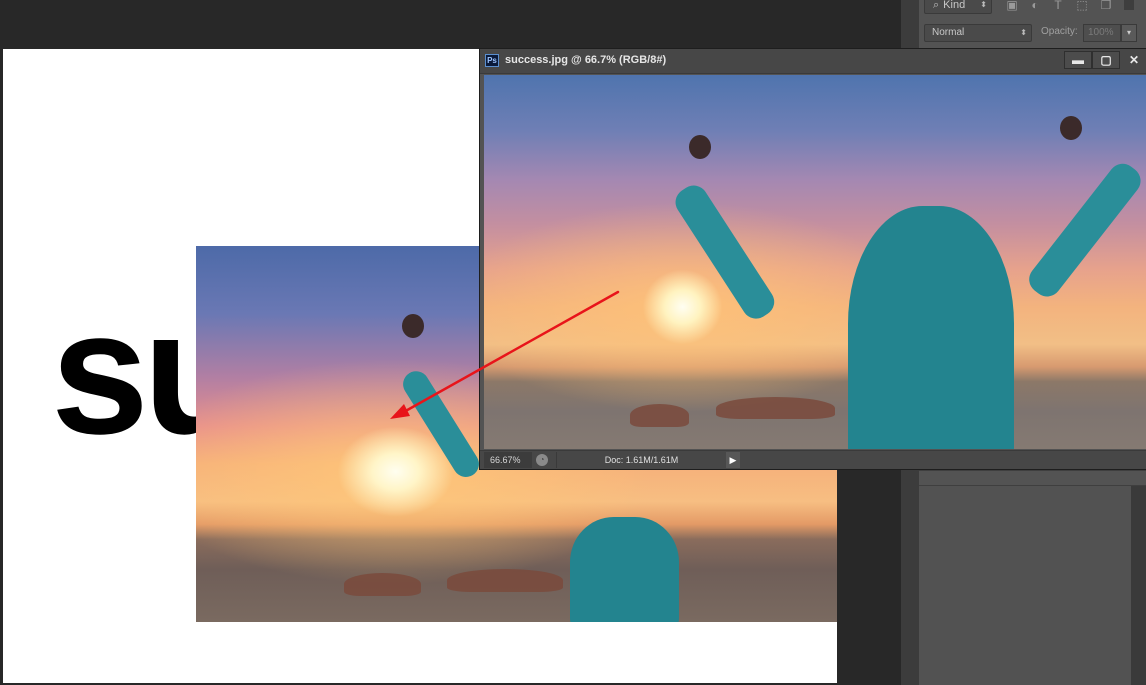 This screenshot has height=685, width=1146. What do you see at coordinates (978, 33) in the screenshot?
I see `blend-mode-select: Normal ⬍` at bounding box center [978, 33].